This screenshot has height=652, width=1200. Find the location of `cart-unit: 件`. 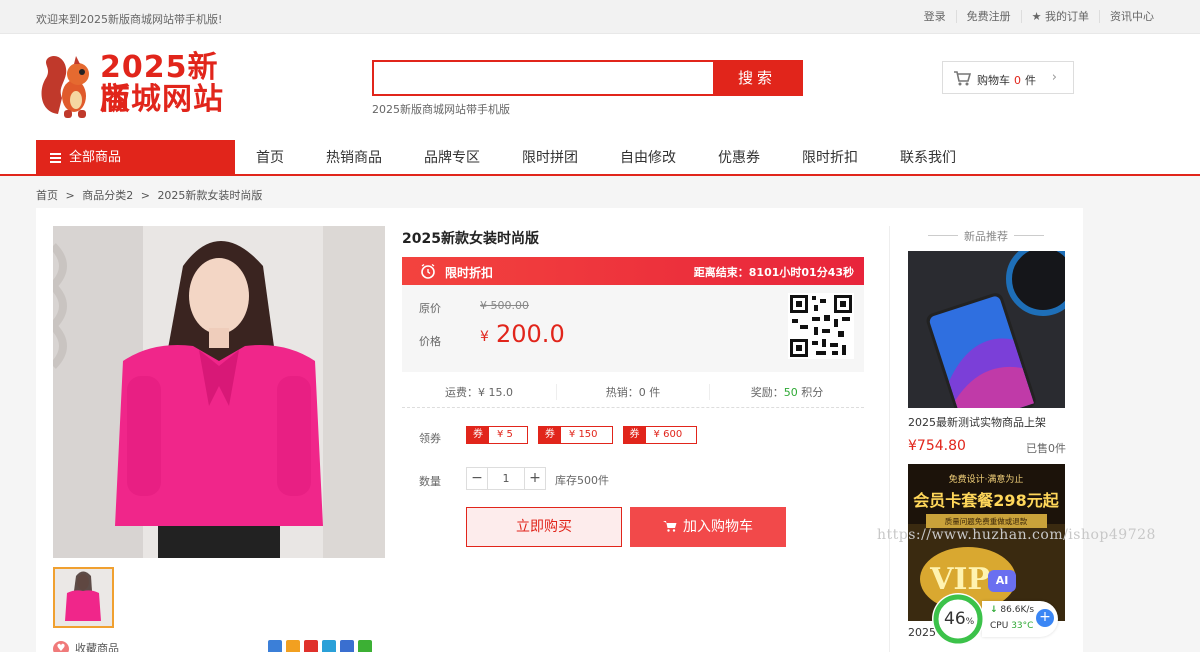

cart-unit: 件 is located at coordinates (1030, 80).